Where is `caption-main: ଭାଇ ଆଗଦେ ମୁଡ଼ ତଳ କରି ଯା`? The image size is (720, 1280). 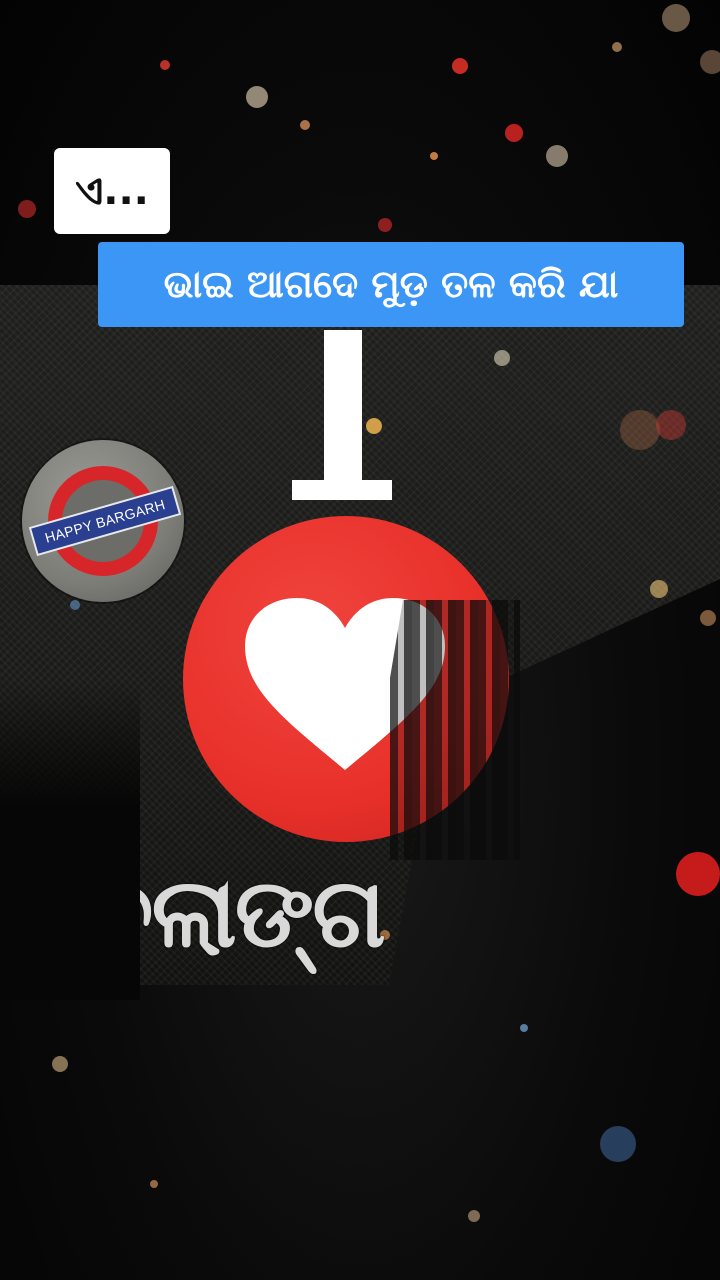
caption-main: ଭାଇ ଆଗଦେ ମୁଡ଼ ତଳ କରି ଯା is located at coordinates (391, 284).